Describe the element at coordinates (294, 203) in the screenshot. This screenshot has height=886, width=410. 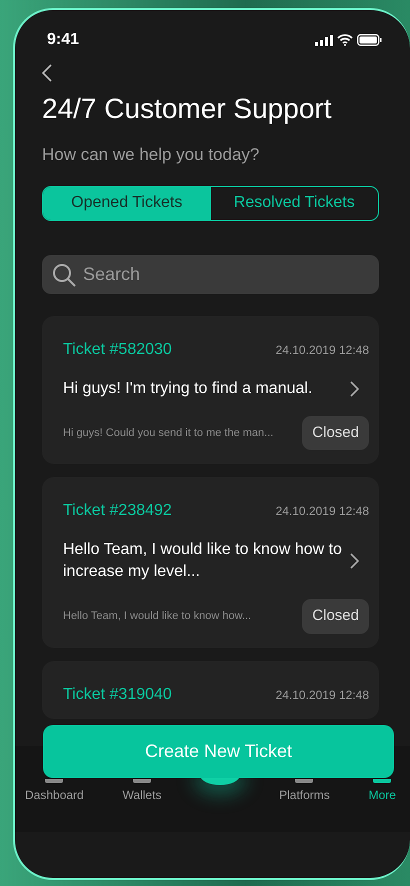
I see `tab: Resolved Tickets` at that location.